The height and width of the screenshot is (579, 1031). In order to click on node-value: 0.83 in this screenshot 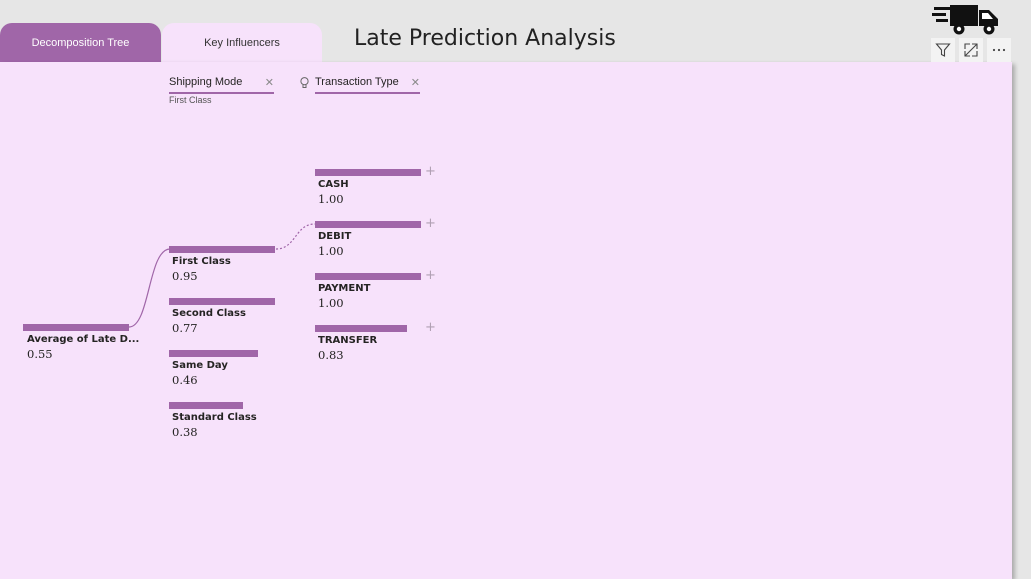, I will do `click(331, 355)`.